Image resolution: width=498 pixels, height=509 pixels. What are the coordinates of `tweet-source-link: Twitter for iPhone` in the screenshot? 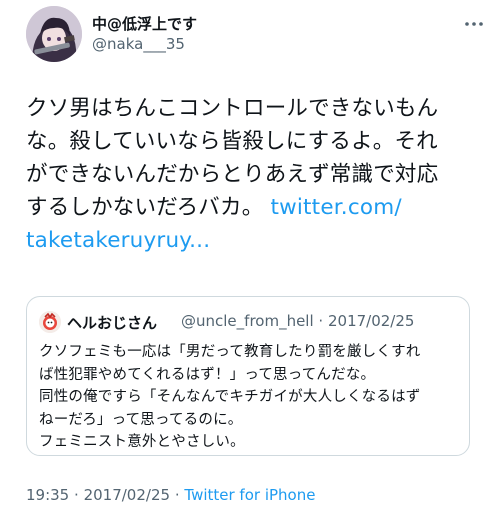 It's located at (249, 495).